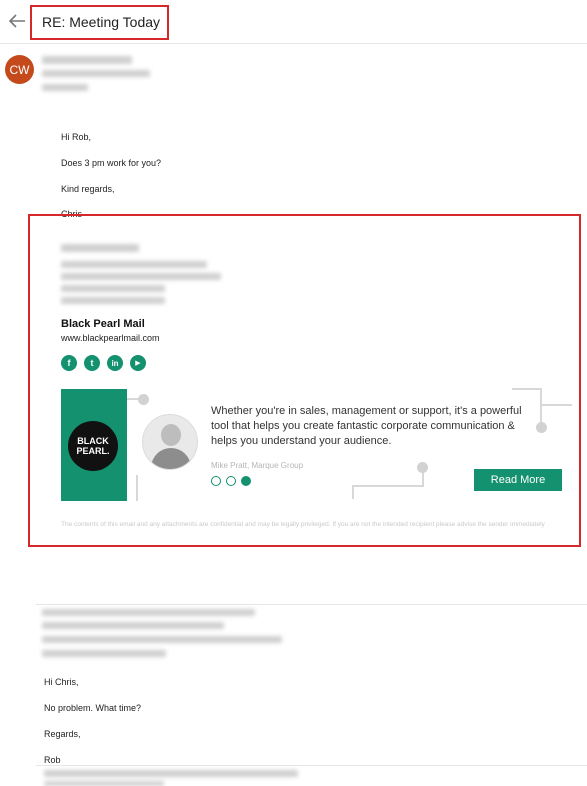 This screenshot has height=786, width=587. What do you see at coordinates (17, 21) in the screenshot?
I see `arrow-left-icon` at bounding box center [17, 21].